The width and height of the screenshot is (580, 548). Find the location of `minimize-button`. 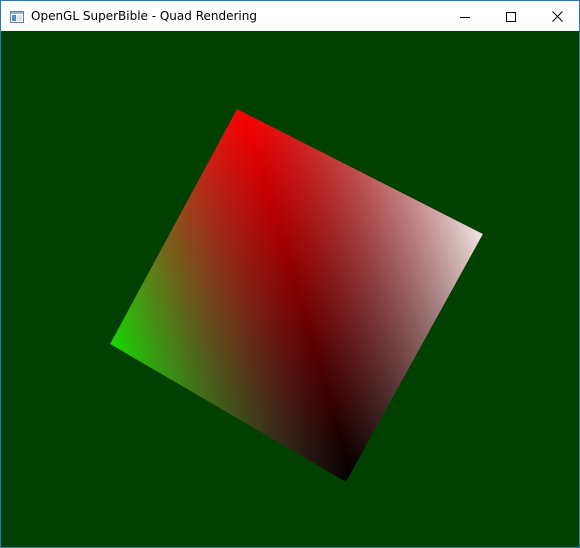

minimize-button is located at coordinates (465, 16).